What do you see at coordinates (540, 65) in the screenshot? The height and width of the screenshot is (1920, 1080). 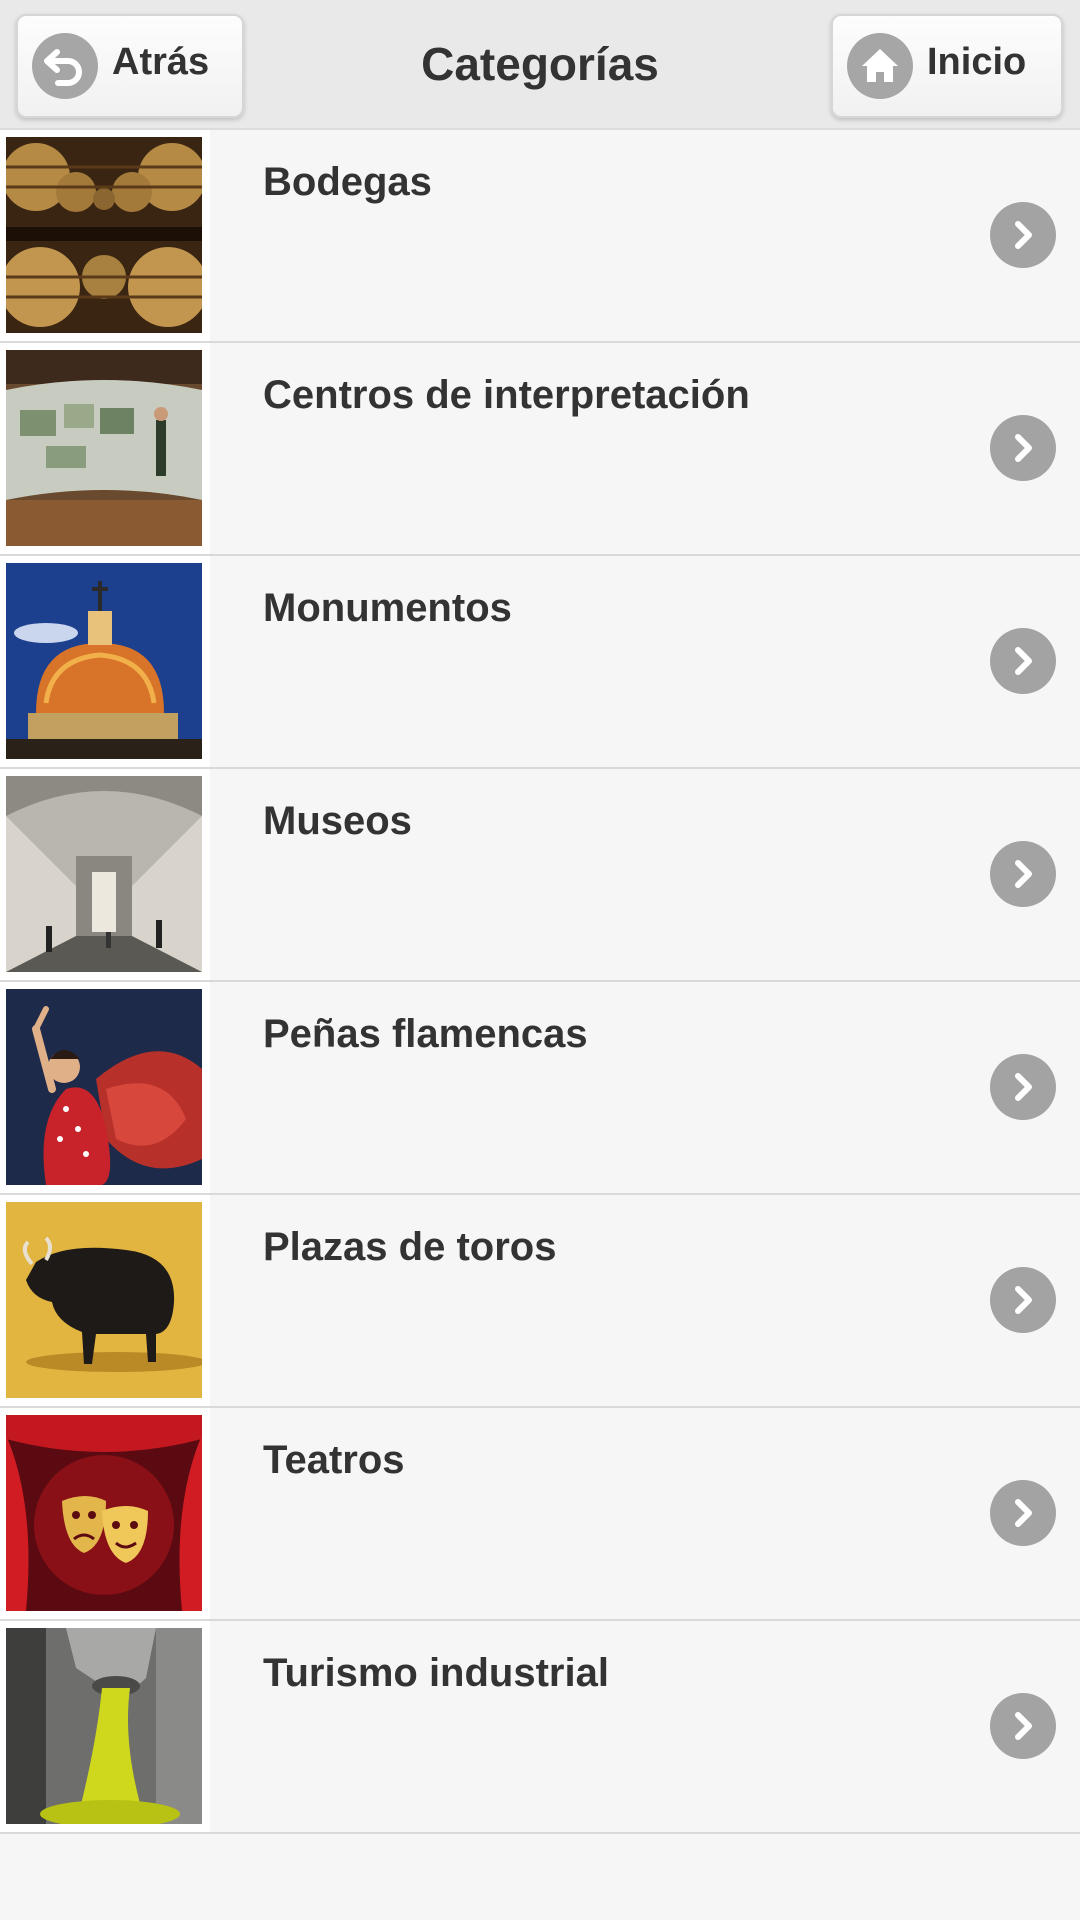 I see `header-bar: Categorías Atrás Inicio` at bounding box center [540, 65].